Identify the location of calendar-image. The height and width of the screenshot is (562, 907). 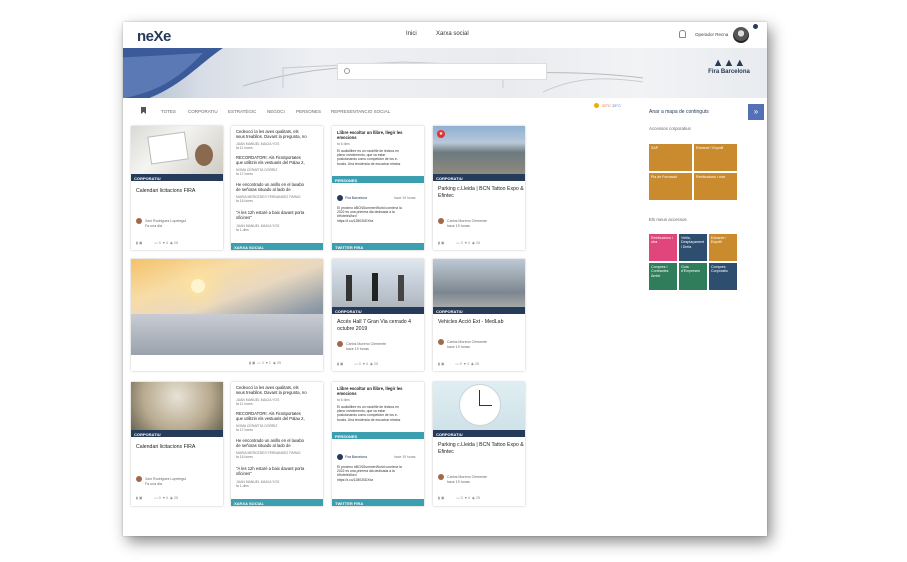
(177, 150).